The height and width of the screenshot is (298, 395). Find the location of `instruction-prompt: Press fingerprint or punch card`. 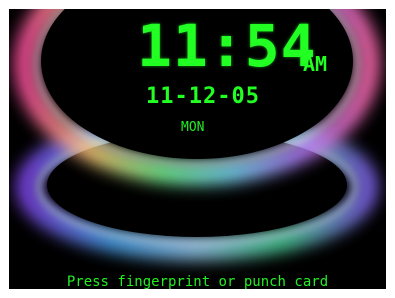

instruction-prompt: Press fingerprint or punch card is located at coordinates (197, 281).